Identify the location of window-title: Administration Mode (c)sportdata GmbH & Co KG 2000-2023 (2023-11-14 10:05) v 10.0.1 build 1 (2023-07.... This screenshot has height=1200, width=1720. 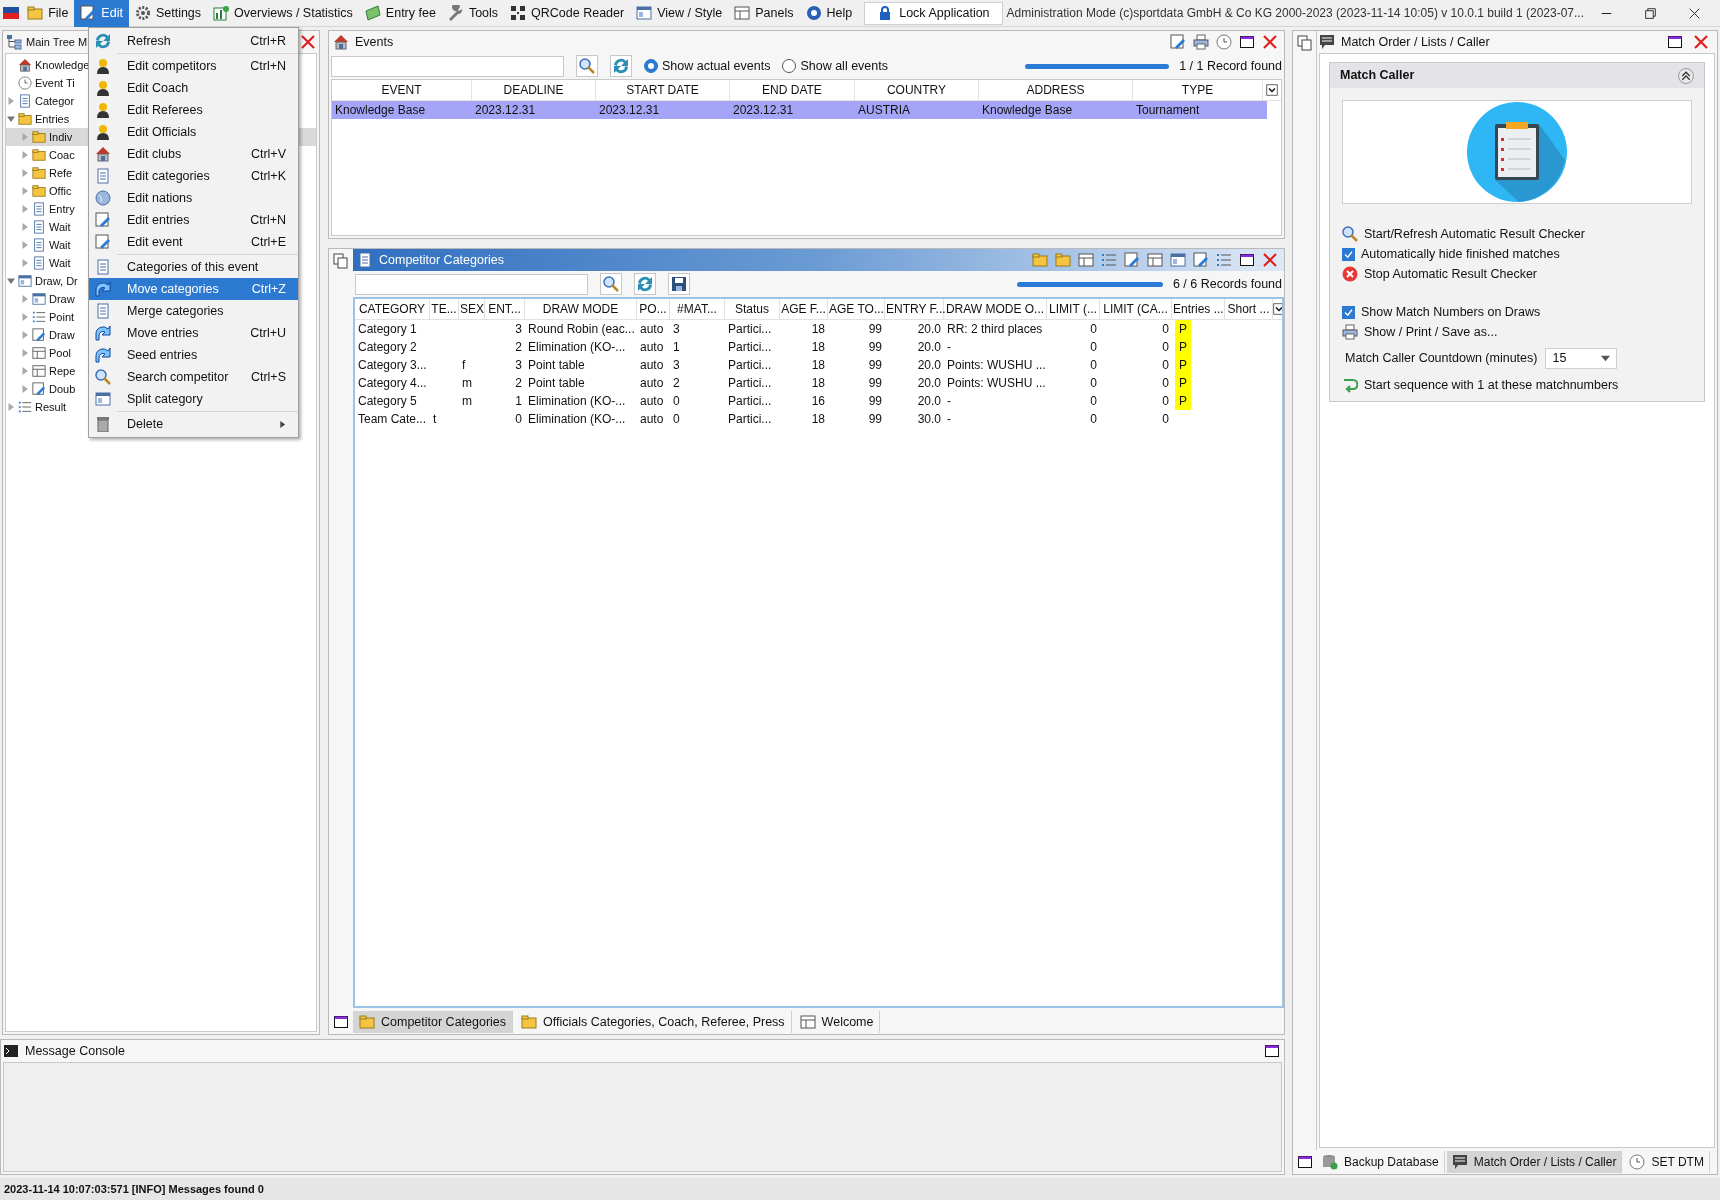
(1295, 13).